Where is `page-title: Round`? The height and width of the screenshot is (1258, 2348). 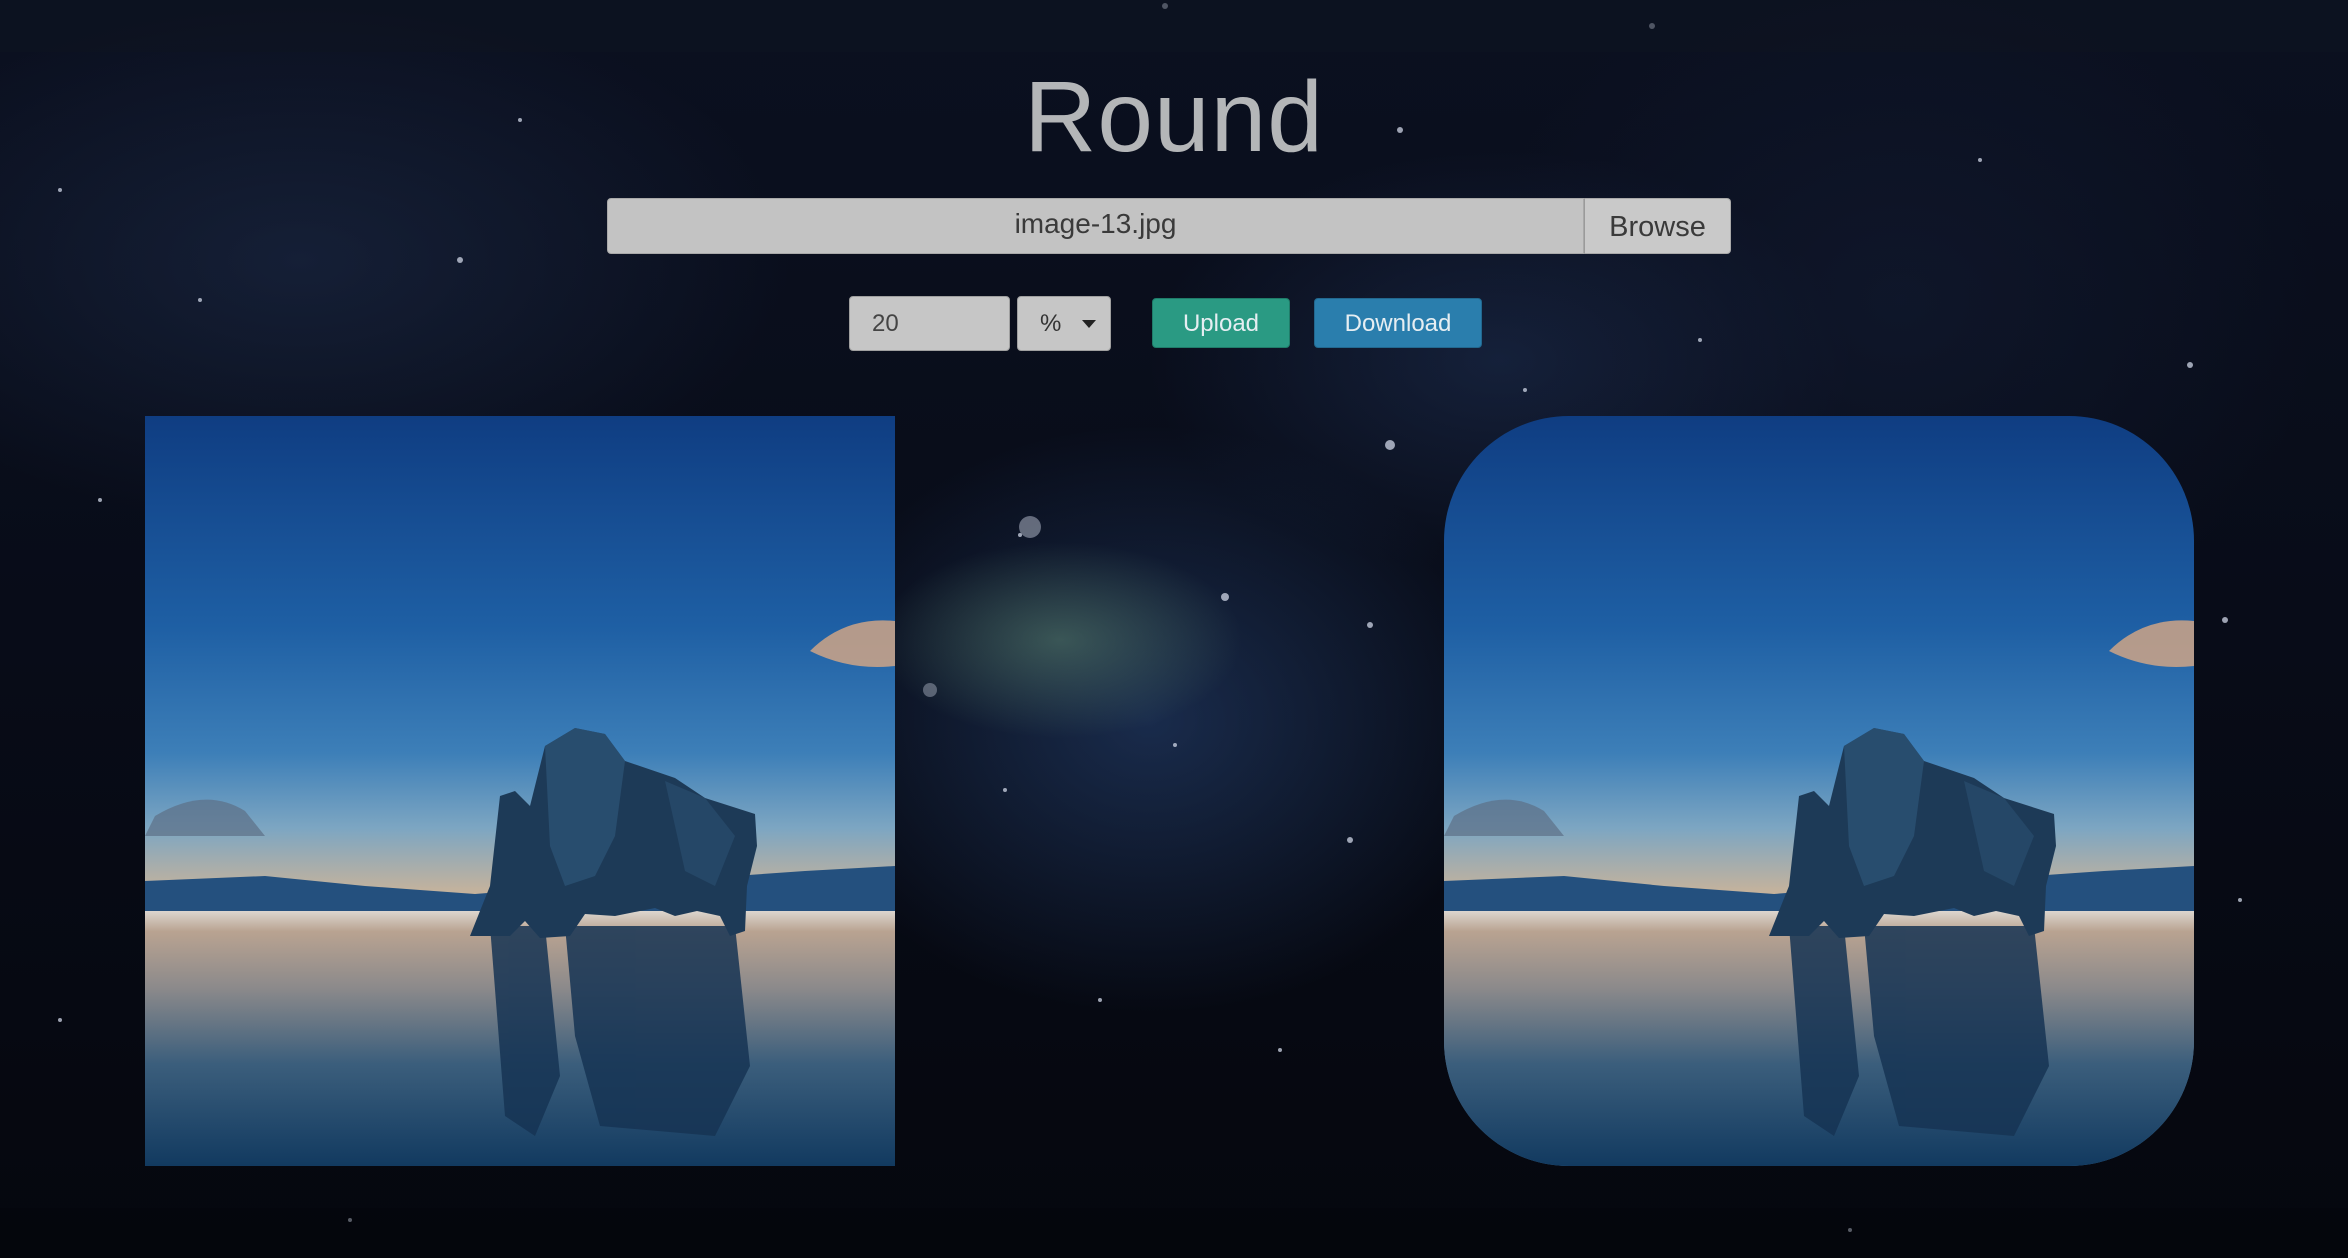
page-title: Round is located at coordinates (1174, 117).